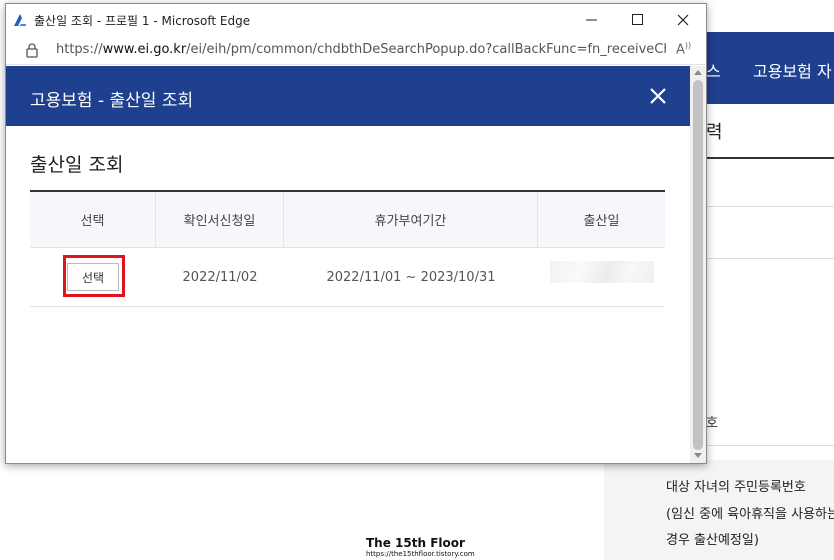  I want to click on maximize-button, so click(637, 19).